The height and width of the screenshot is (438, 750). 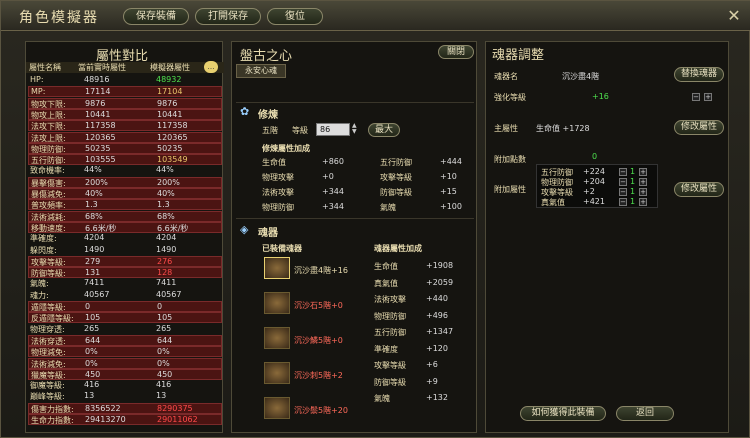 What do you see at coordinates (163, 352) in the screenshot?
I see `attr-simulator: 0%` at bounding box center [163, 352].